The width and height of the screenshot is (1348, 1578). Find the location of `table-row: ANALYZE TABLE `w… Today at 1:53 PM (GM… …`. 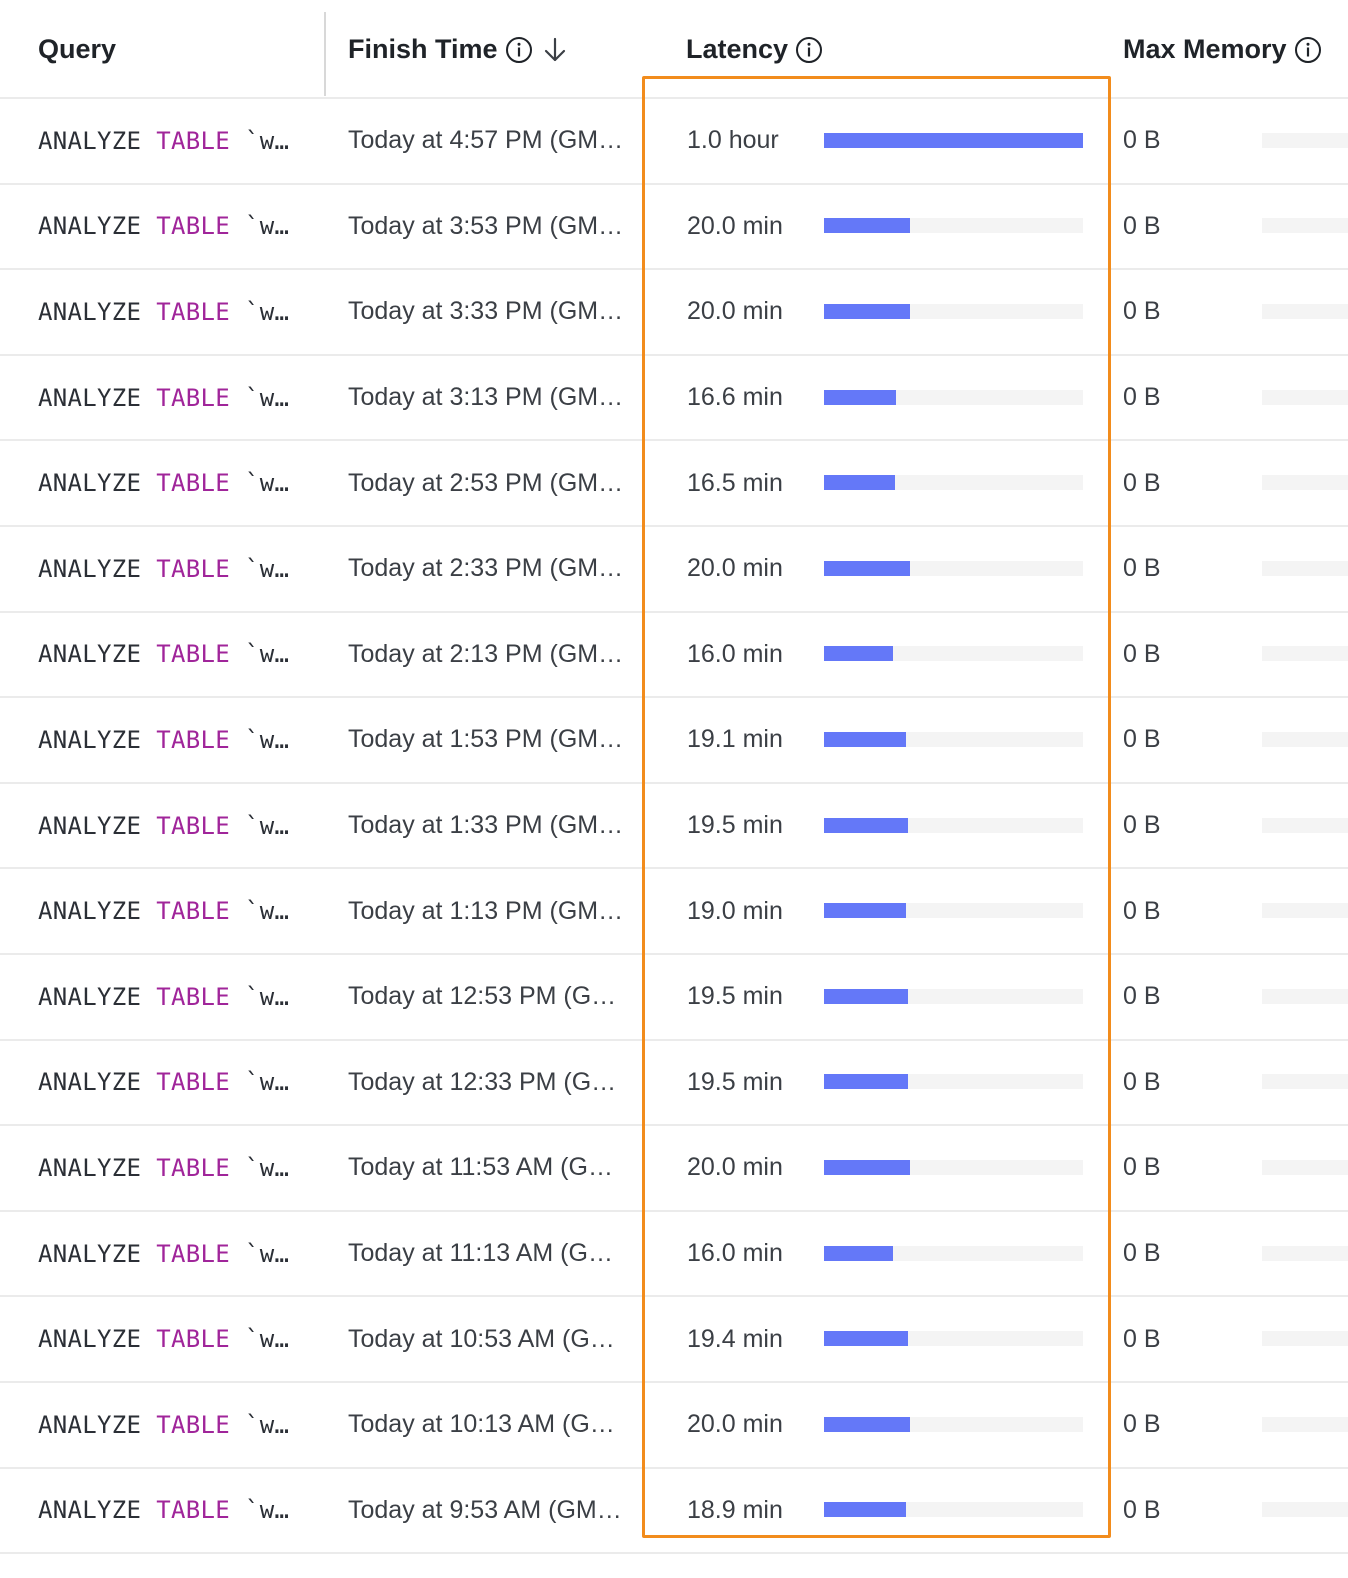

table-row: ANALYZE TABLE `w… Today at 1:53 PM (GM… … is located at coordinates (674, 741).